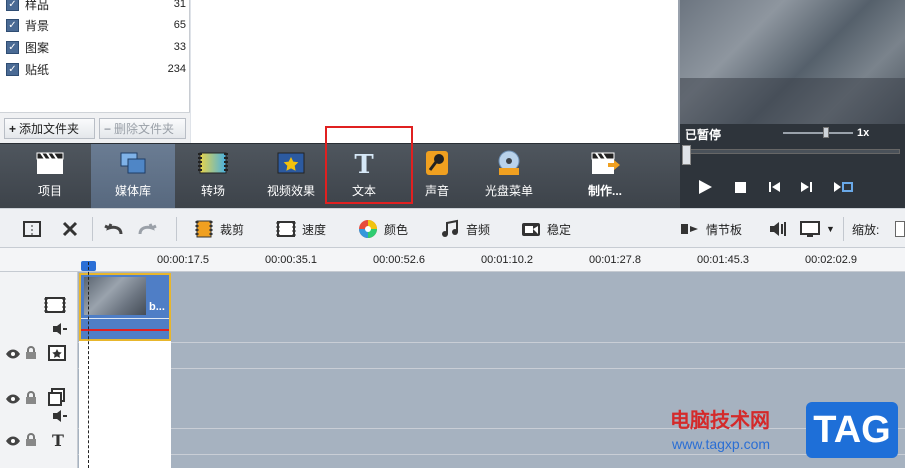  I want to click on play-icon, so click(705, 187).